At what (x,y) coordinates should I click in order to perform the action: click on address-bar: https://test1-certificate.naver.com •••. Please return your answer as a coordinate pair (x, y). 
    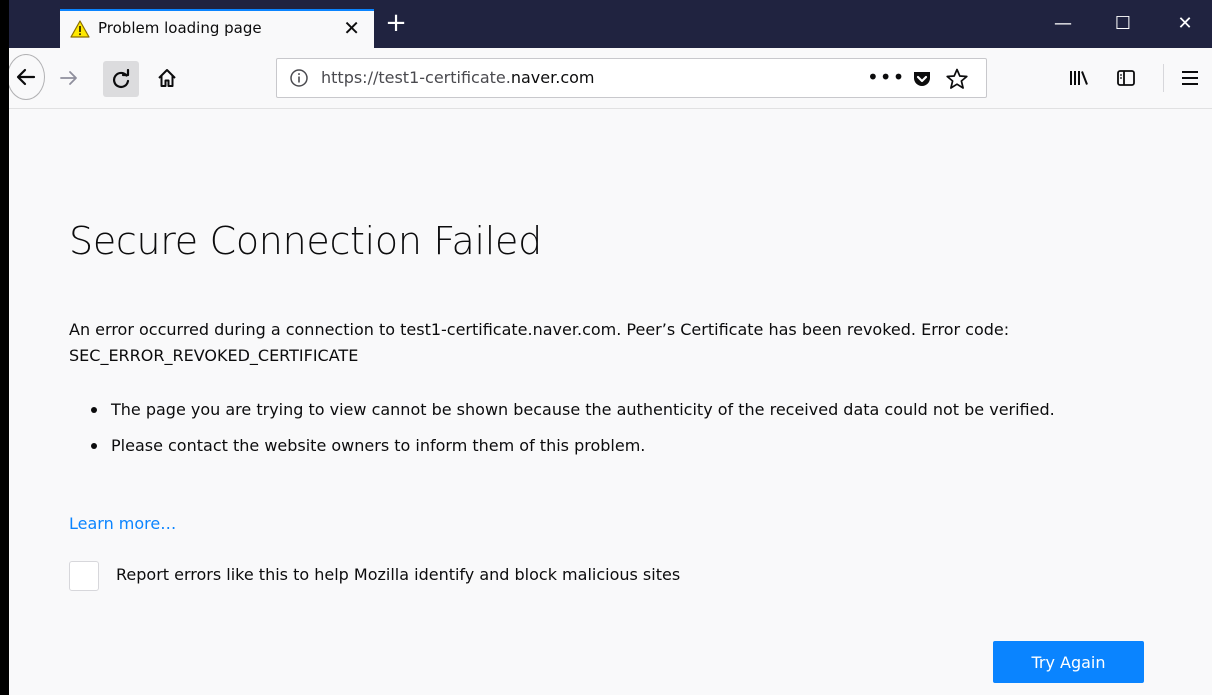
    Looking at the image, I should click on (631, 78).